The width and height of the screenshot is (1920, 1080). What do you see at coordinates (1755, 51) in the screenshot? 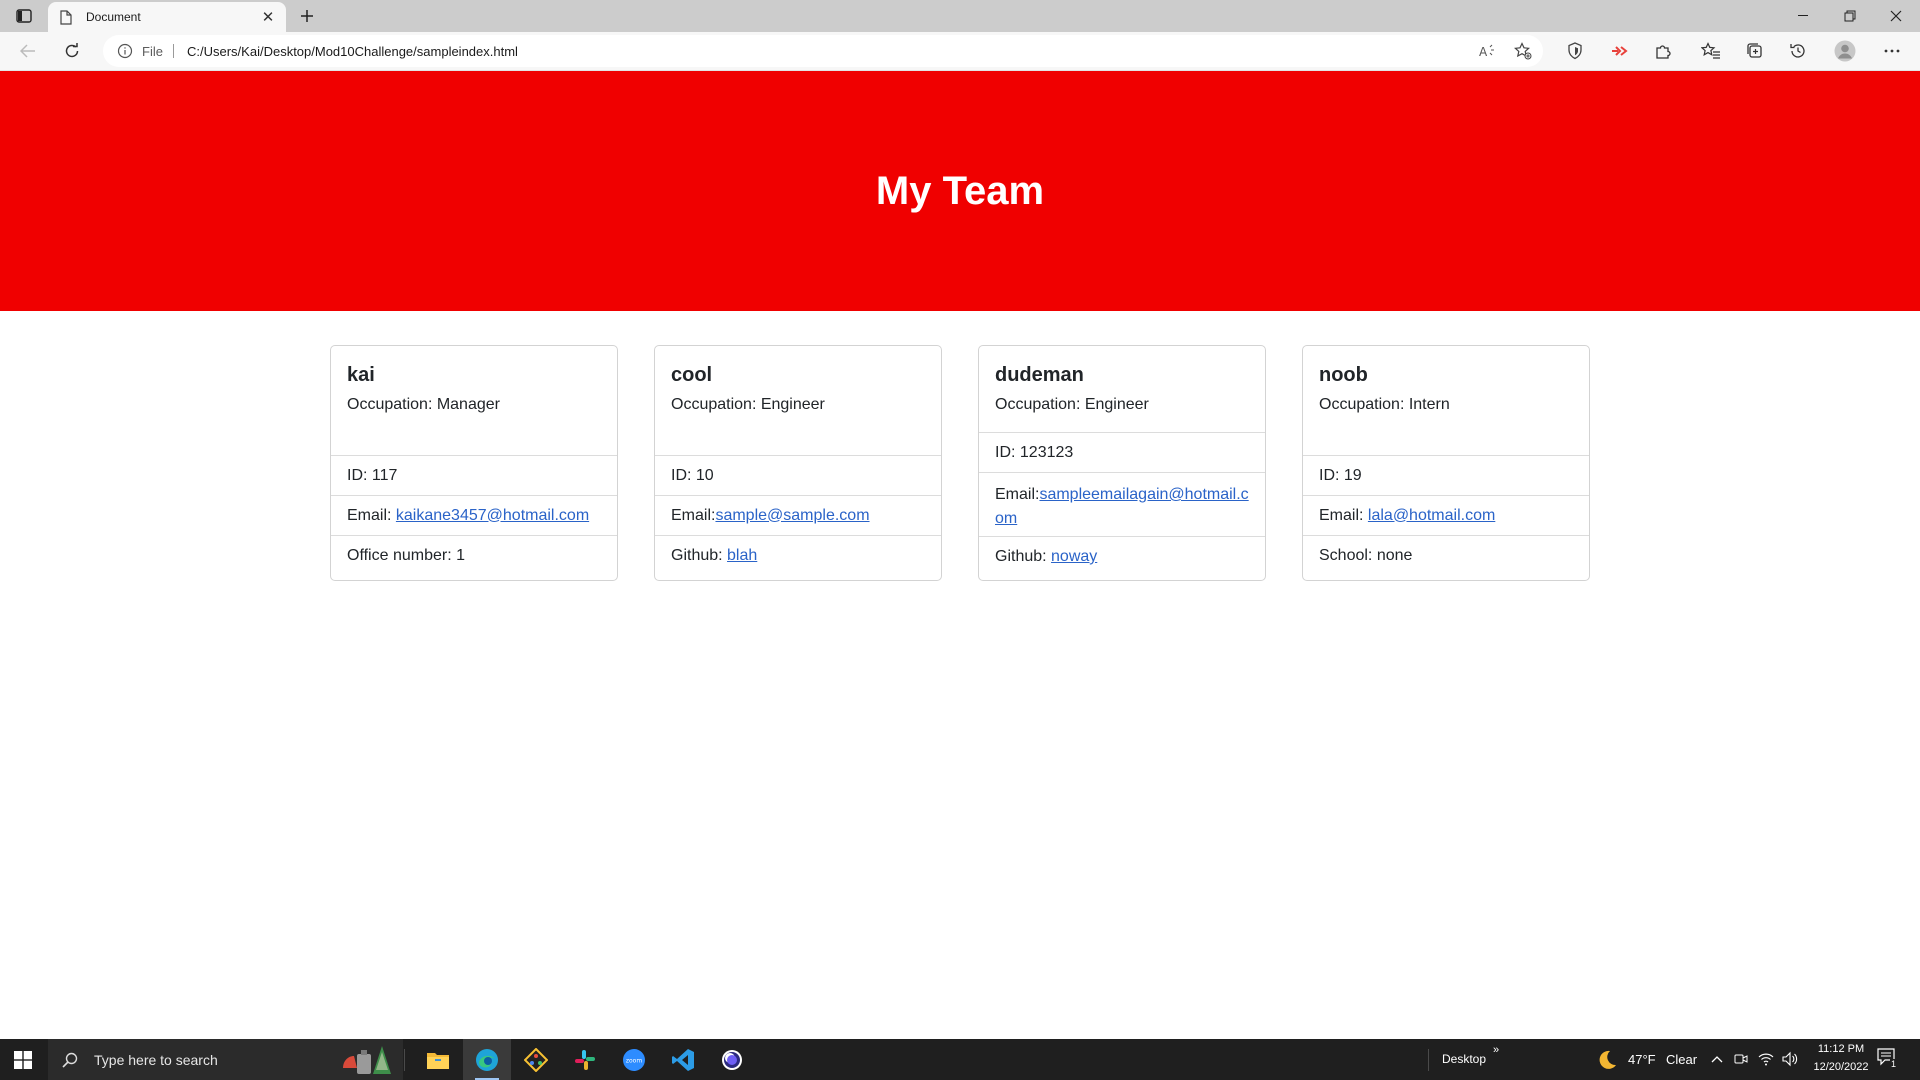
I see `collections-icon` at bounding box center [1755, 51].